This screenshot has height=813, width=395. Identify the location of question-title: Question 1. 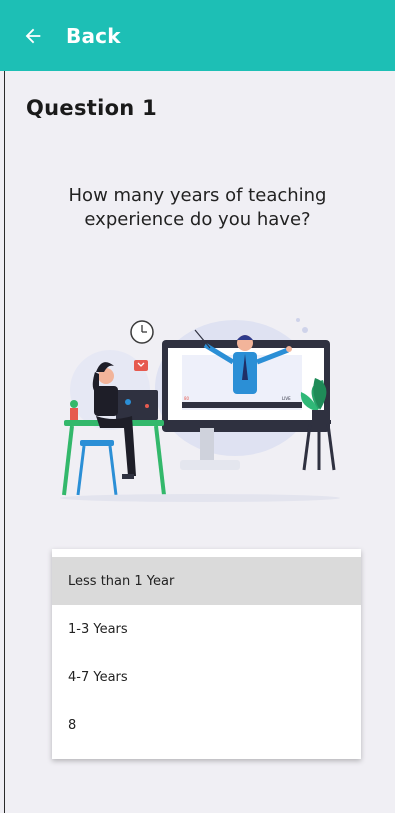
(92, 108).